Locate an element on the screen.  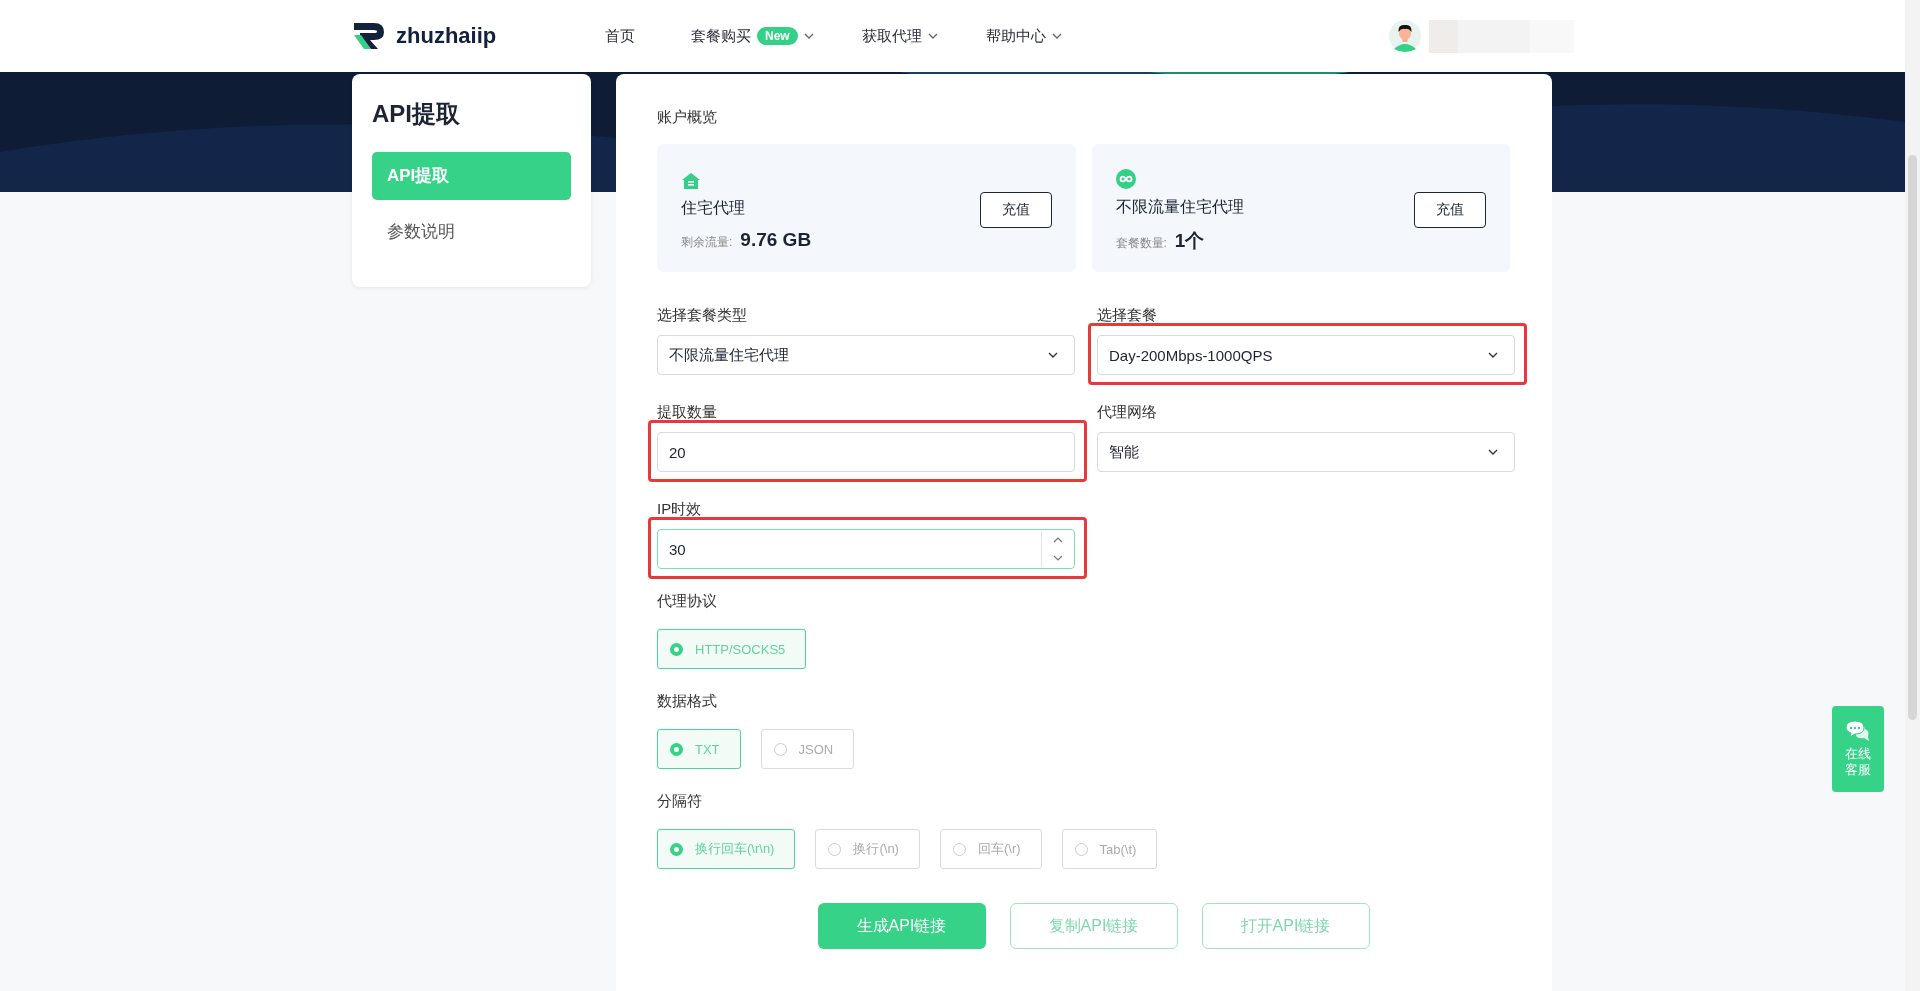
field-label: 提取数量 is located at coordinates (687, 412).